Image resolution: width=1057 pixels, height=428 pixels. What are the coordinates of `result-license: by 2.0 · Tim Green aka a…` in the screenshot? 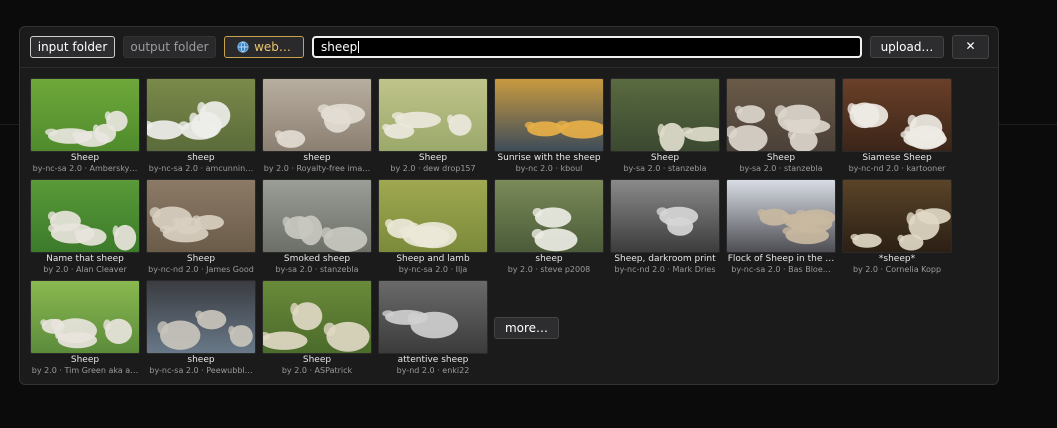 It's located at (85, 370).